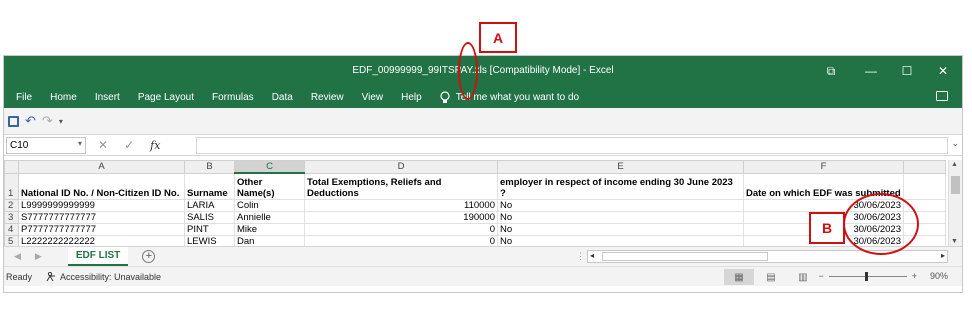  I want to click on row-header: 2, so click(11, 205).